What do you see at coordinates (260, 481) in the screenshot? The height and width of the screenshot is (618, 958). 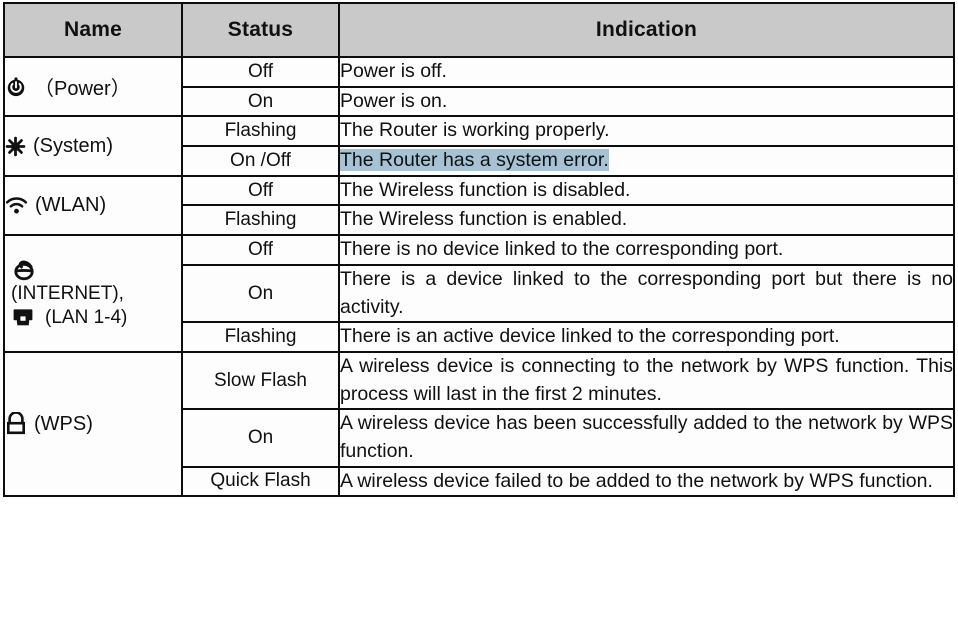 I see `status-cell: Quick Flash` at bounding box center [260, 481].